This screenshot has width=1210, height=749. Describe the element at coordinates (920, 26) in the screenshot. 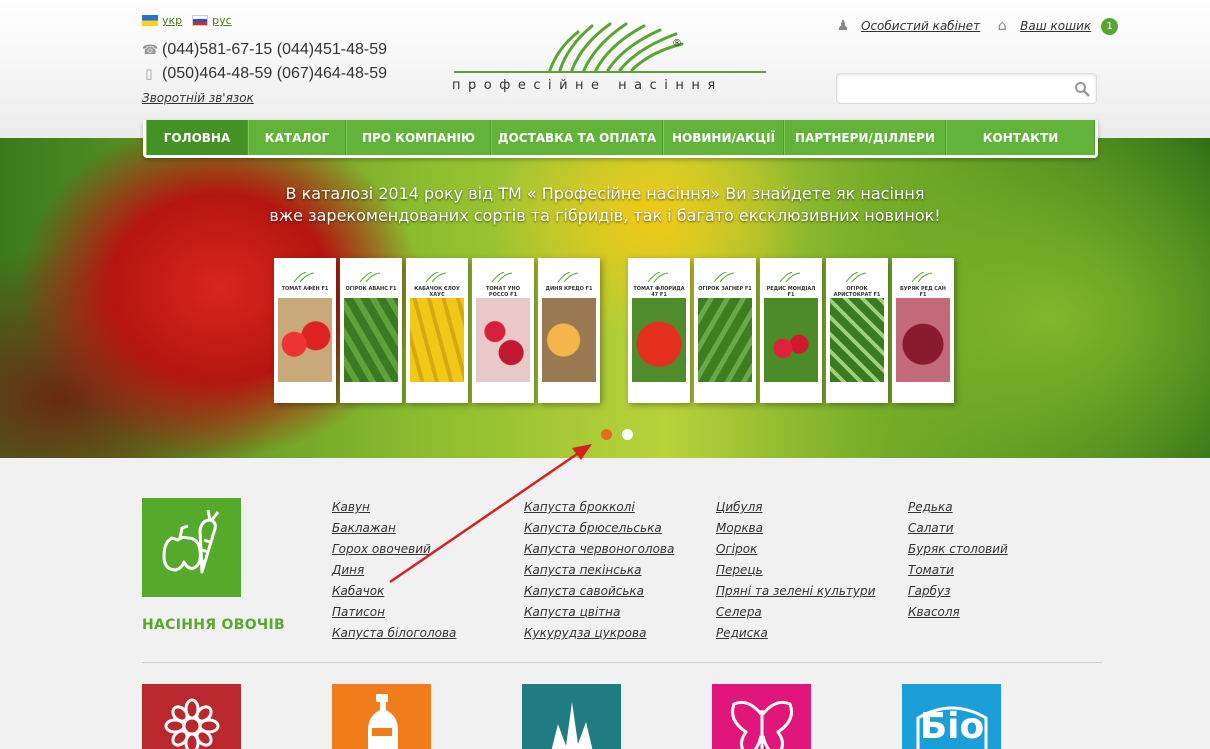

I see `account-link: Особистий кабінет` at that location.